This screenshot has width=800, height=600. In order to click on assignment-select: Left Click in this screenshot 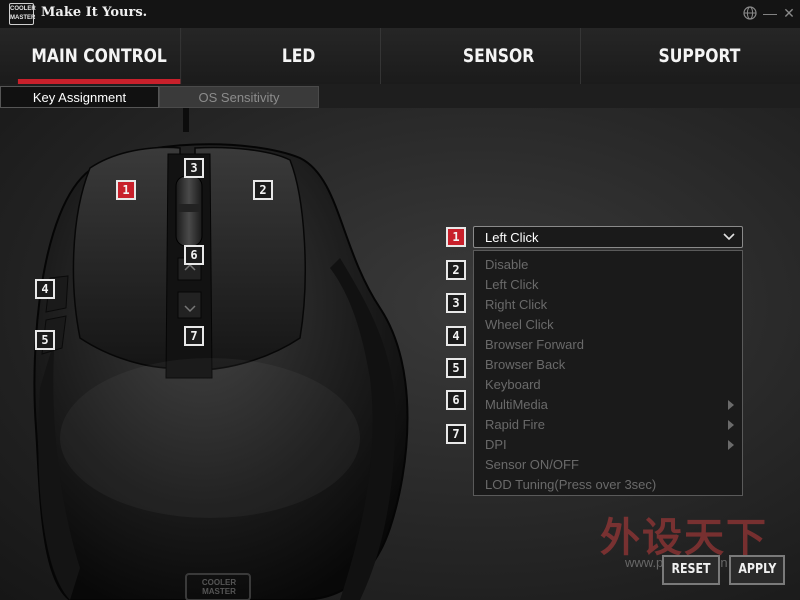, I will do `click(608, 237)`.